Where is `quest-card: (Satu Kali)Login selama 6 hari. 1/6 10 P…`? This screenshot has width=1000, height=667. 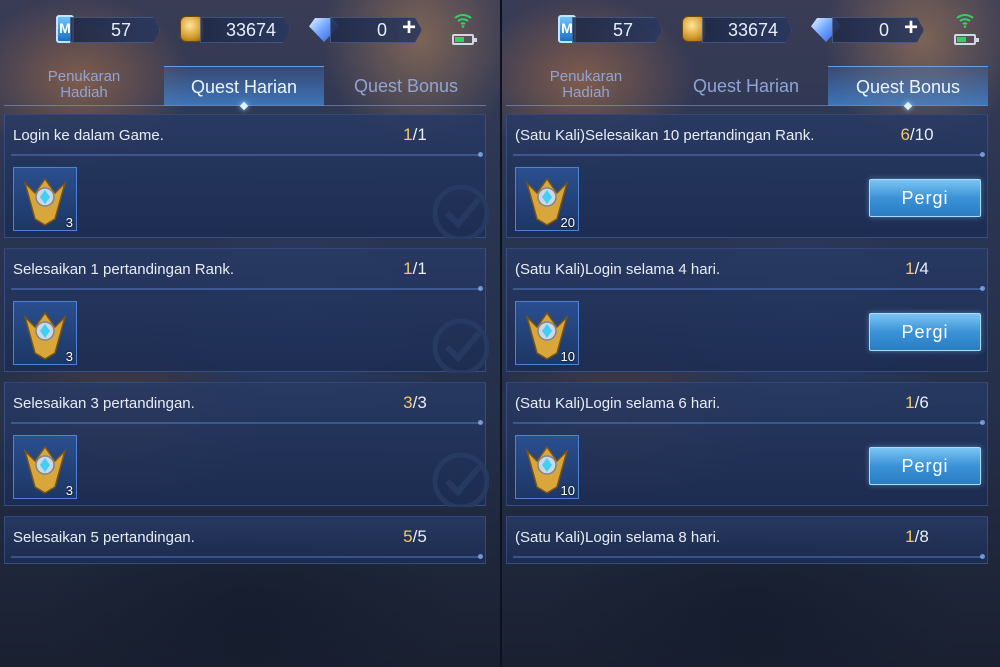 quest-card: (Satu Kali)Login selama 6 hari. 1/6 10 P… is located at coordinates (747, 444).